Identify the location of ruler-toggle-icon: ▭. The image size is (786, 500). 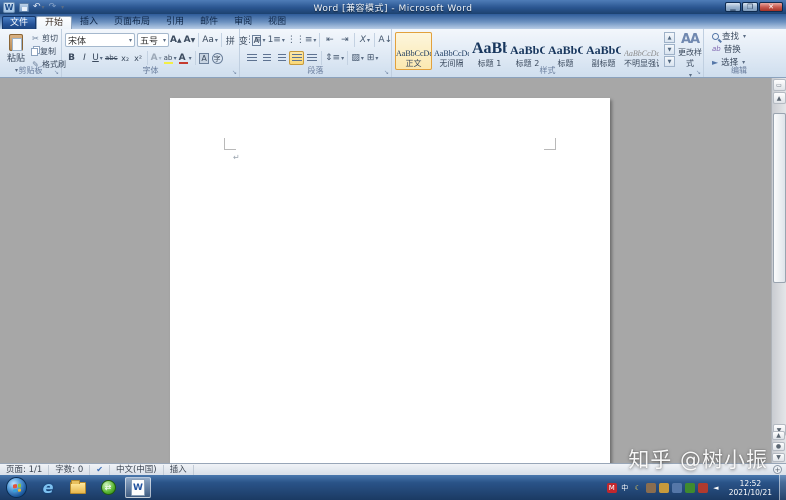
(779, 85).